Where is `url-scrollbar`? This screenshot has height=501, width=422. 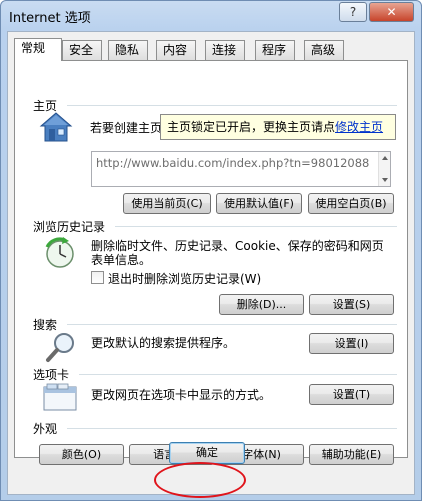 url-scrollbar is located at coordinates (384, 169).